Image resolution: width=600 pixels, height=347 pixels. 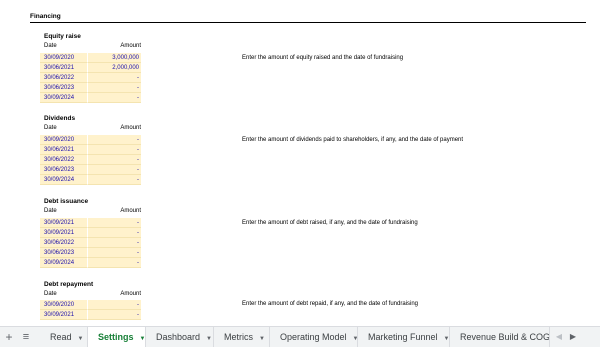 I want to click on section-title: Financing, so click(x=308, y=18).